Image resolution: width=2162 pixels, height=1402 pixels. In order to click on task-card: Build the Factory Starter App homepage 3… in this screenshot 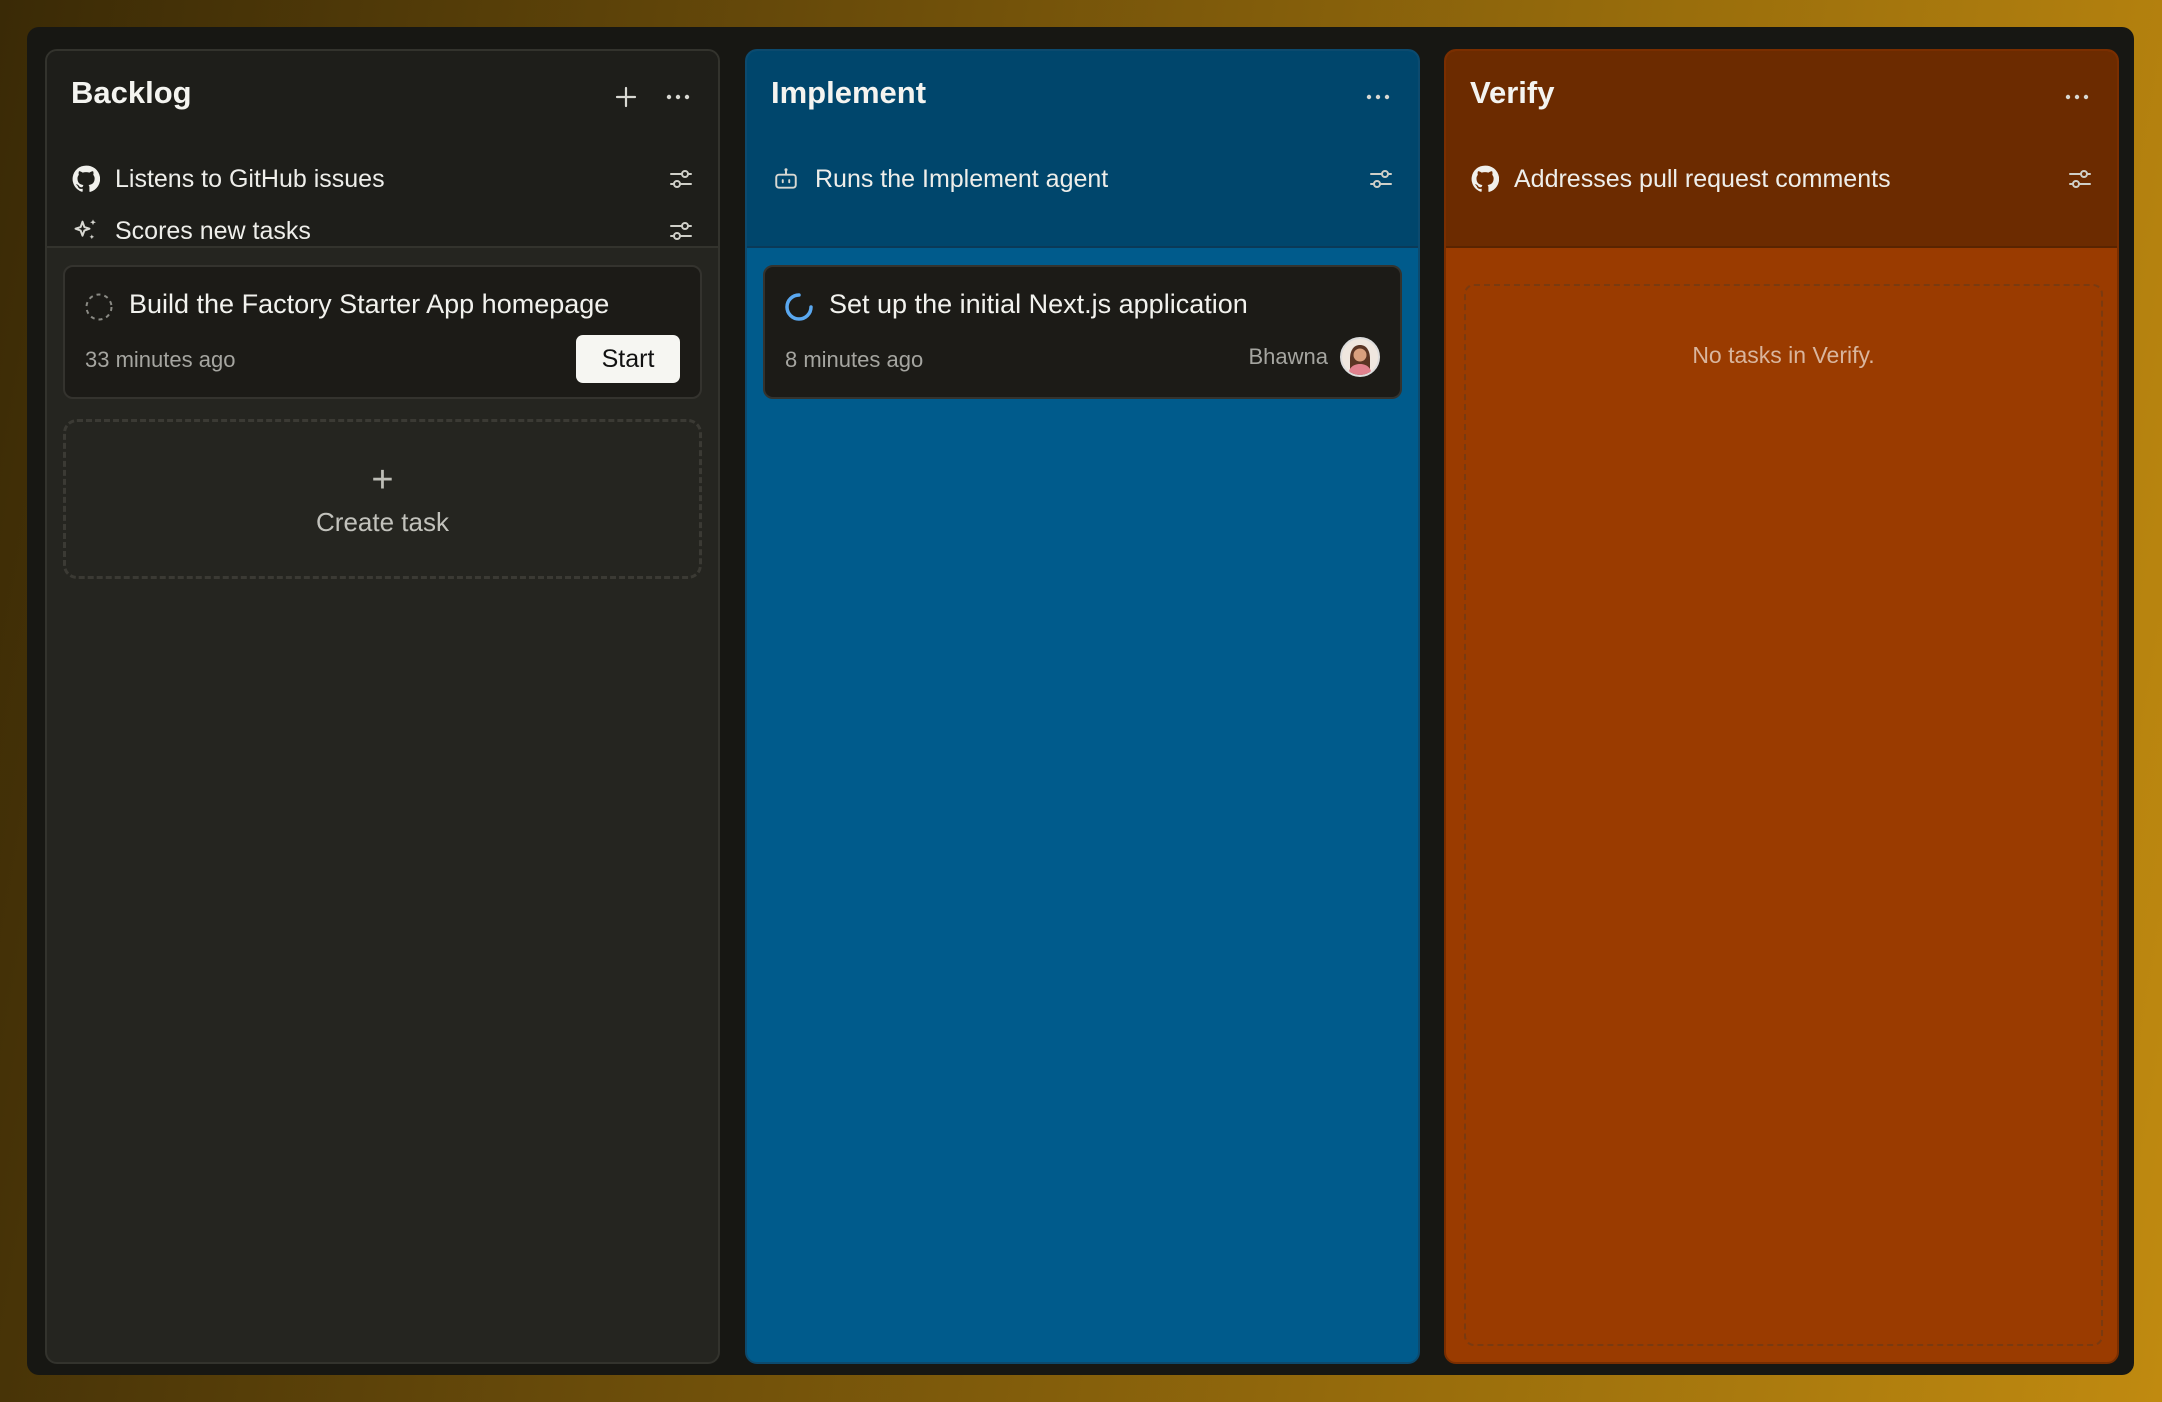, I will do `click(382, 332)`.